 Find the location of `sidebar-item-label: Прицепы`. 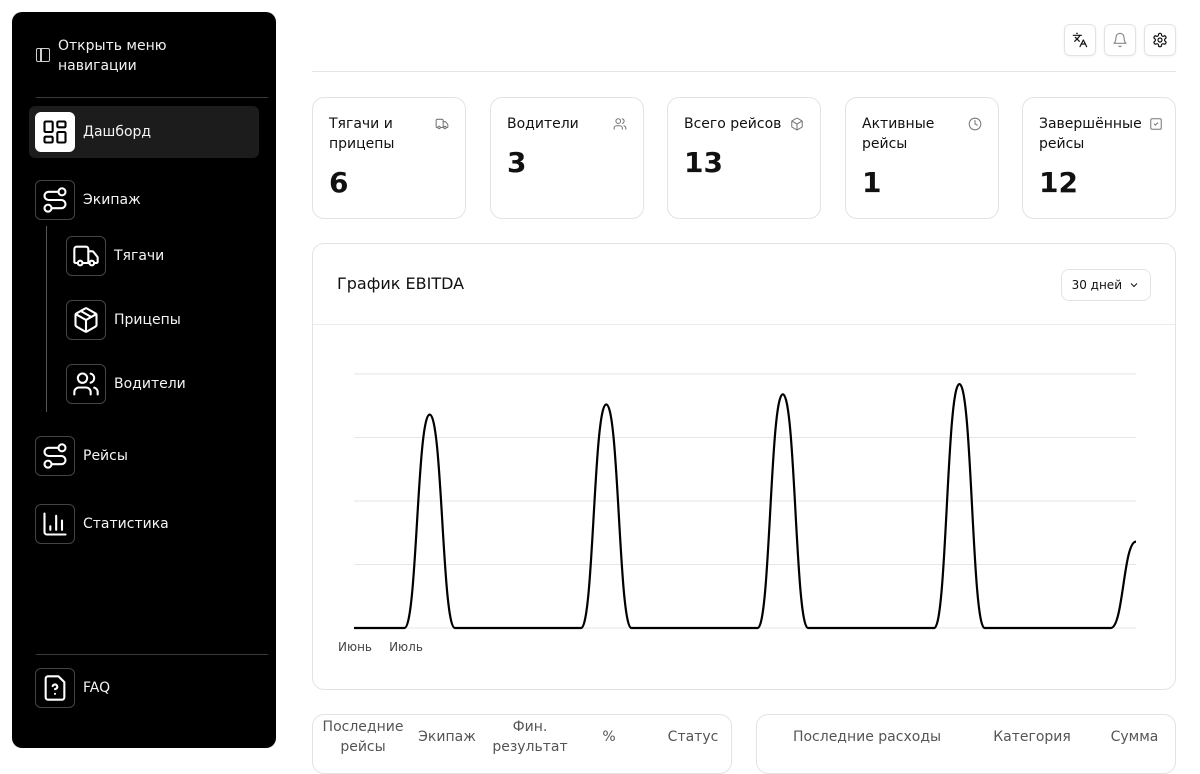

sidebar-item-label: Прицепы is located at coordinates (147, 320).